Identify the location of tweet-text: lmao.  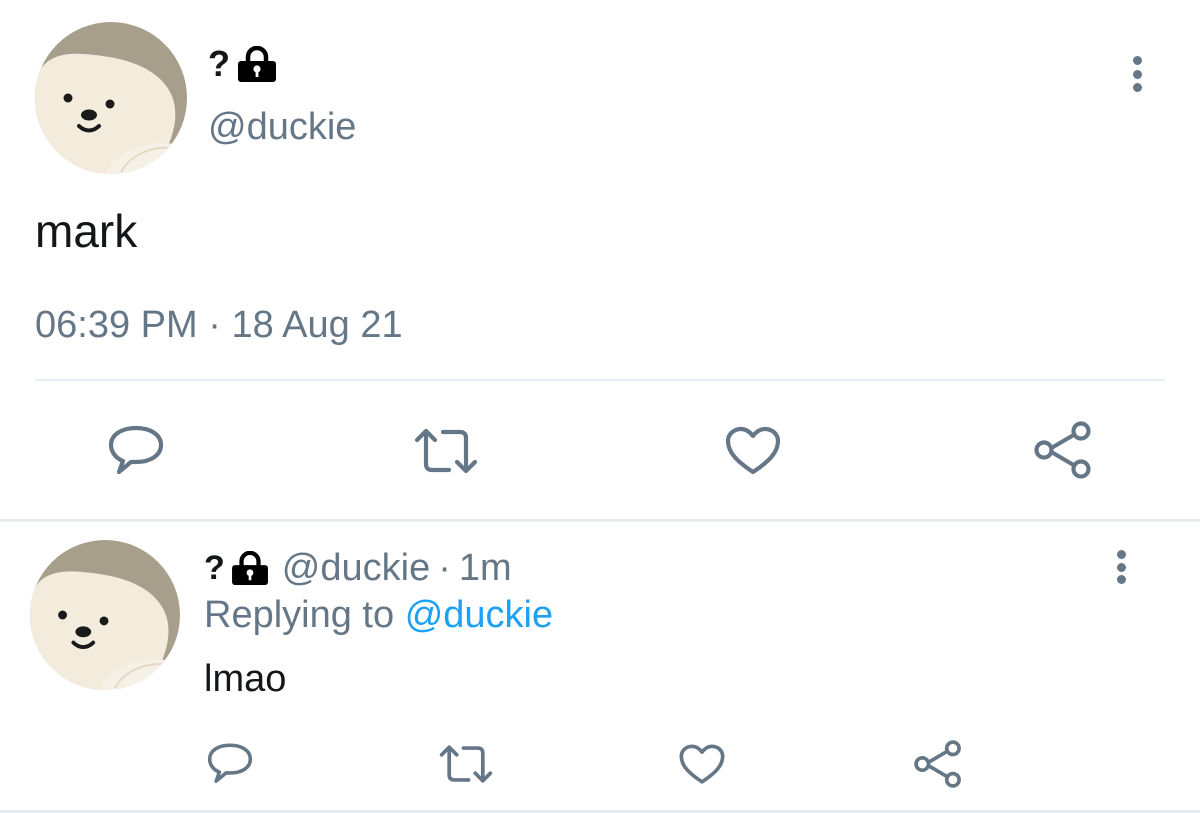
(245, 679).